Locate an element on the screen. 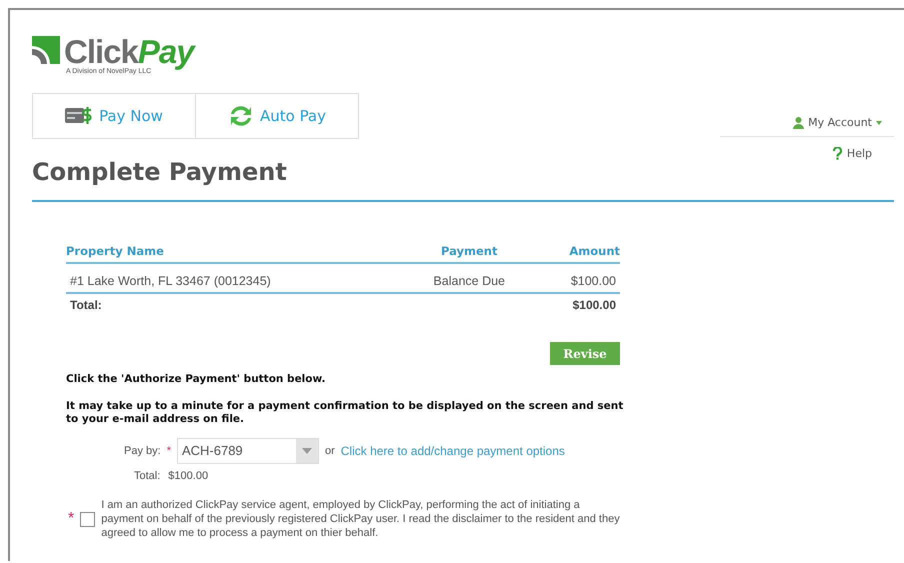 The height and width of the screenshot is (563, 904). pay-total-value: $100.00 is located at coordinates (188, 476).